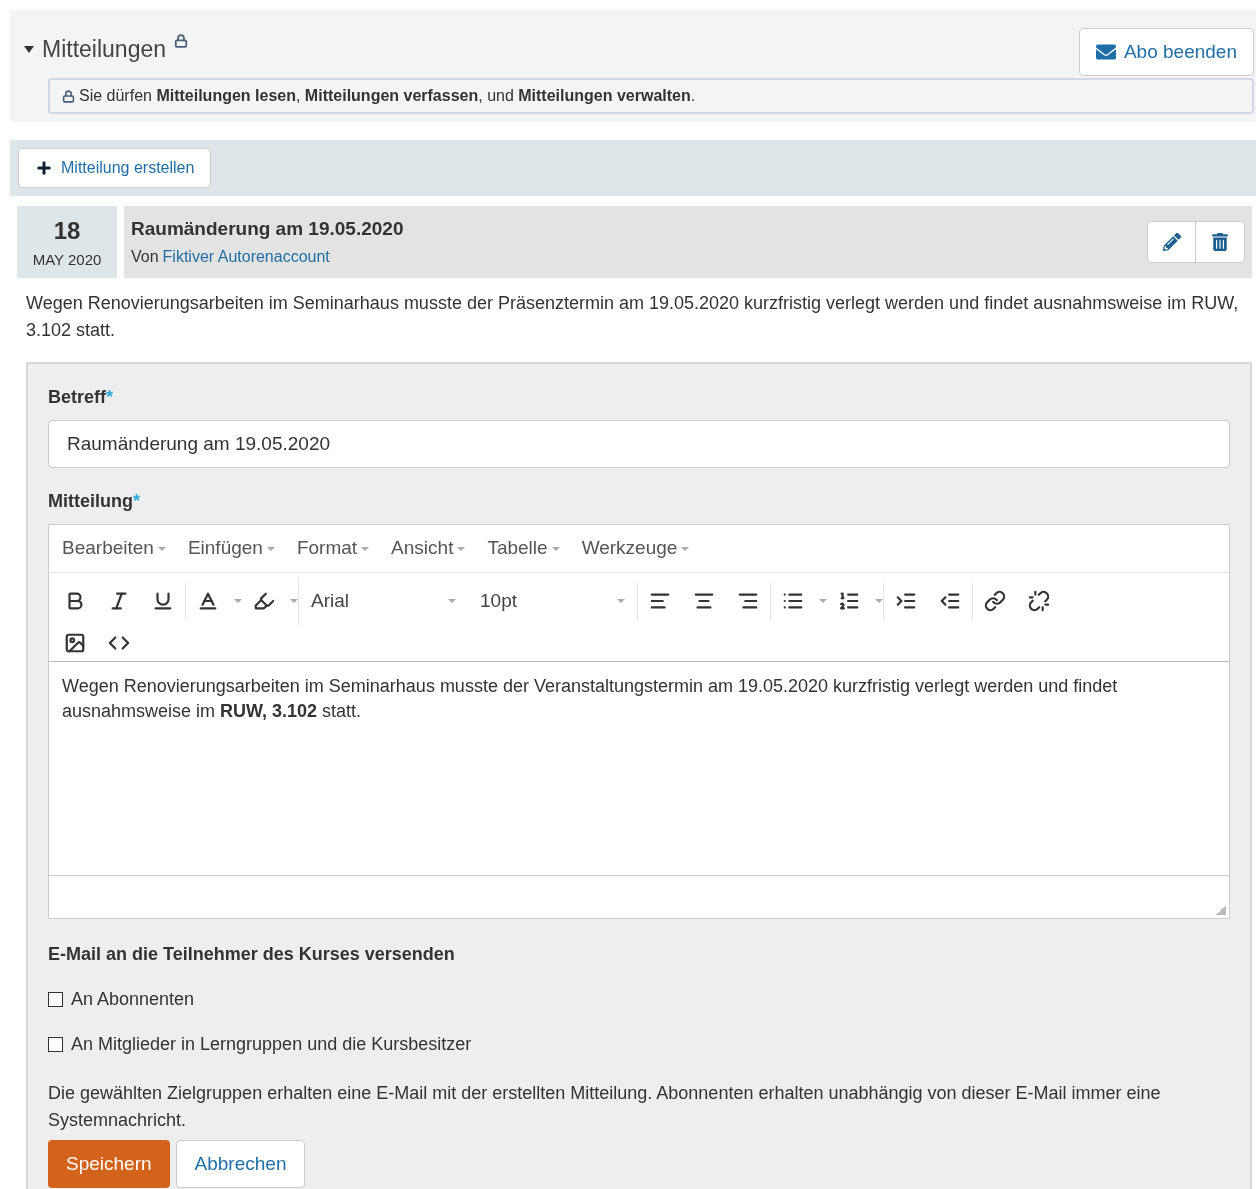 This screenshot has height=1189, width=1256. Describe the element at coordinates (133, 999) in the screenshot. I see `checkbox-label: An Abonnenten` at that location.